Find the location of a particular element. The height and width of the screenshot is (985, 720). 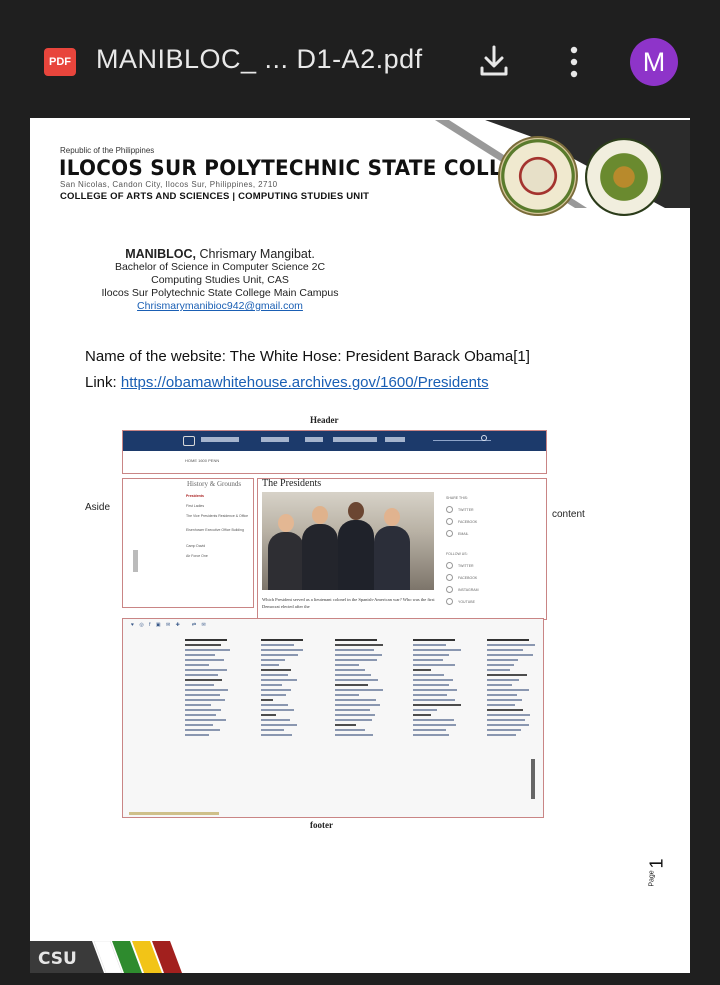

share-item: TWITTER is located at coordinates (466, 510).